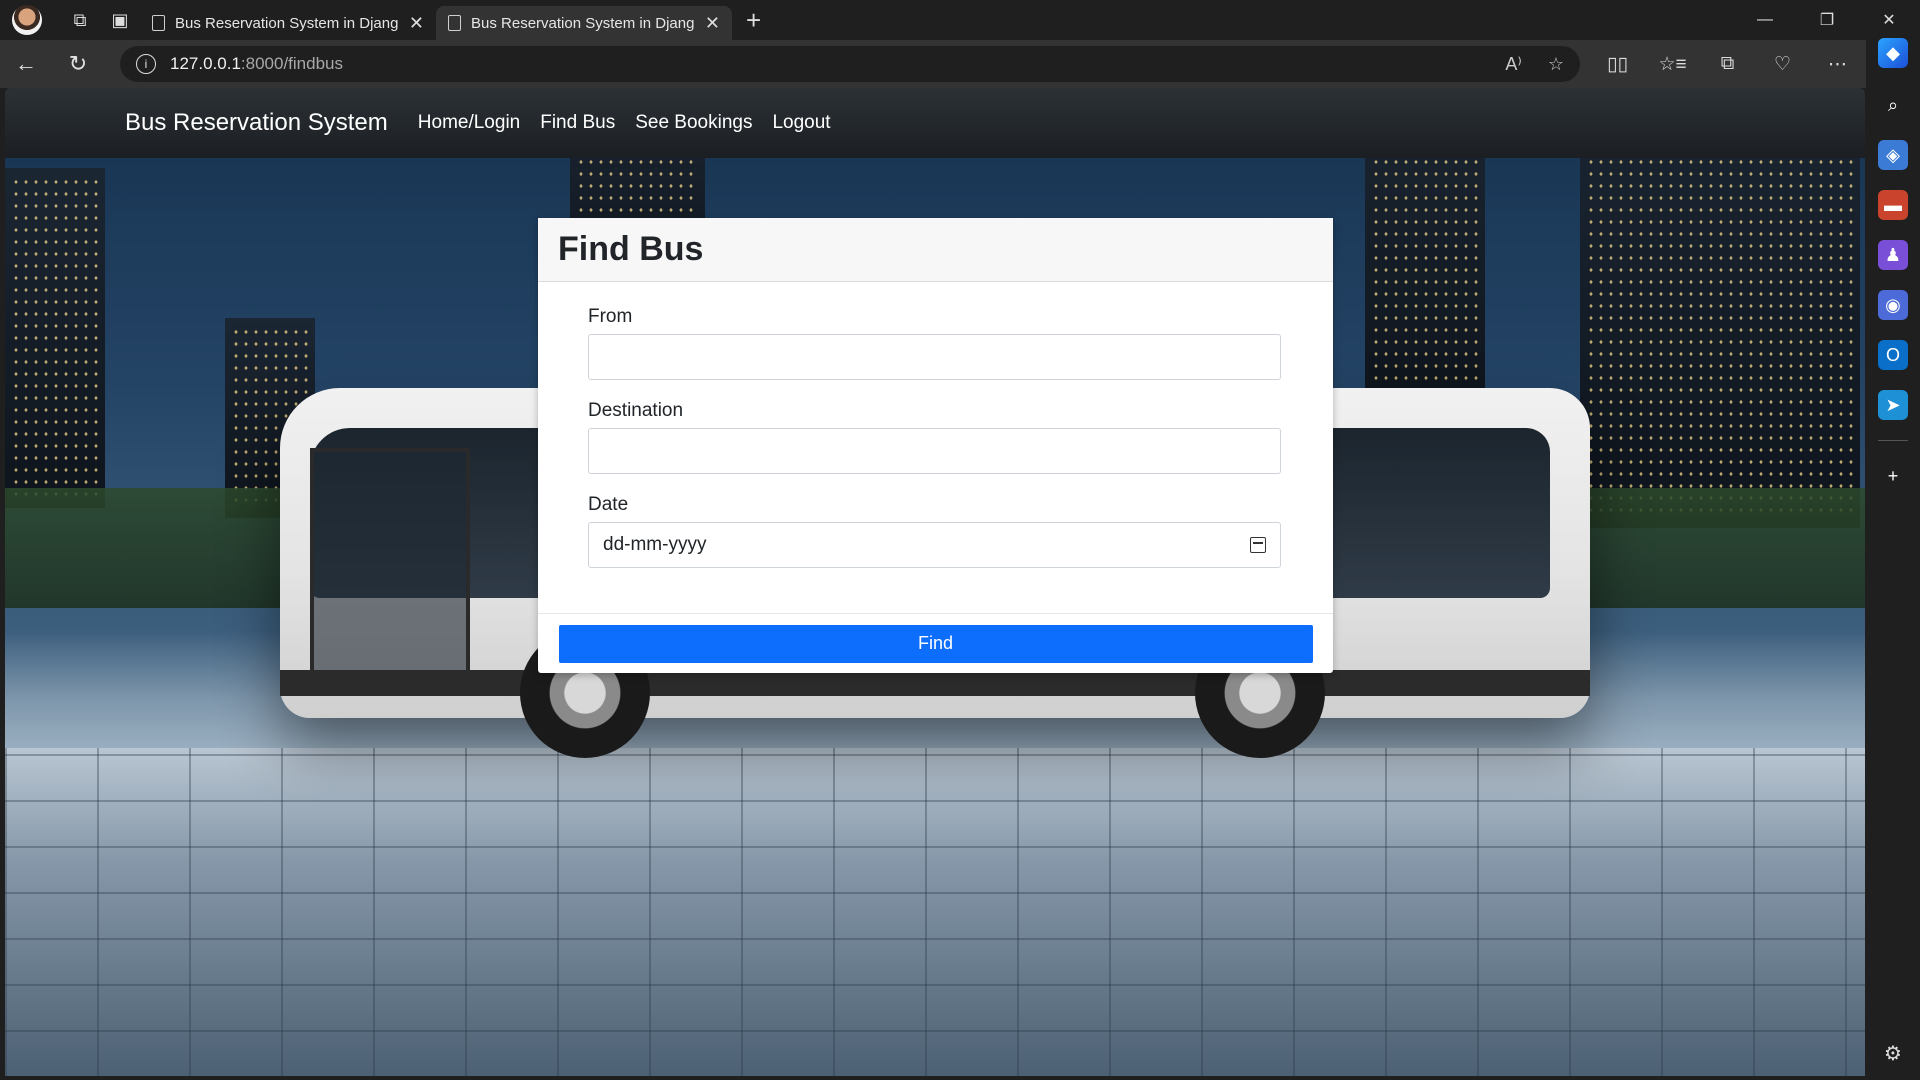 This screenshot has width=1920, height=1080. What do you see at coordinates (256, 123) in the screenshot?
I see `navbar-brand: Bus Reservation System` at bounding box center [256, 123].